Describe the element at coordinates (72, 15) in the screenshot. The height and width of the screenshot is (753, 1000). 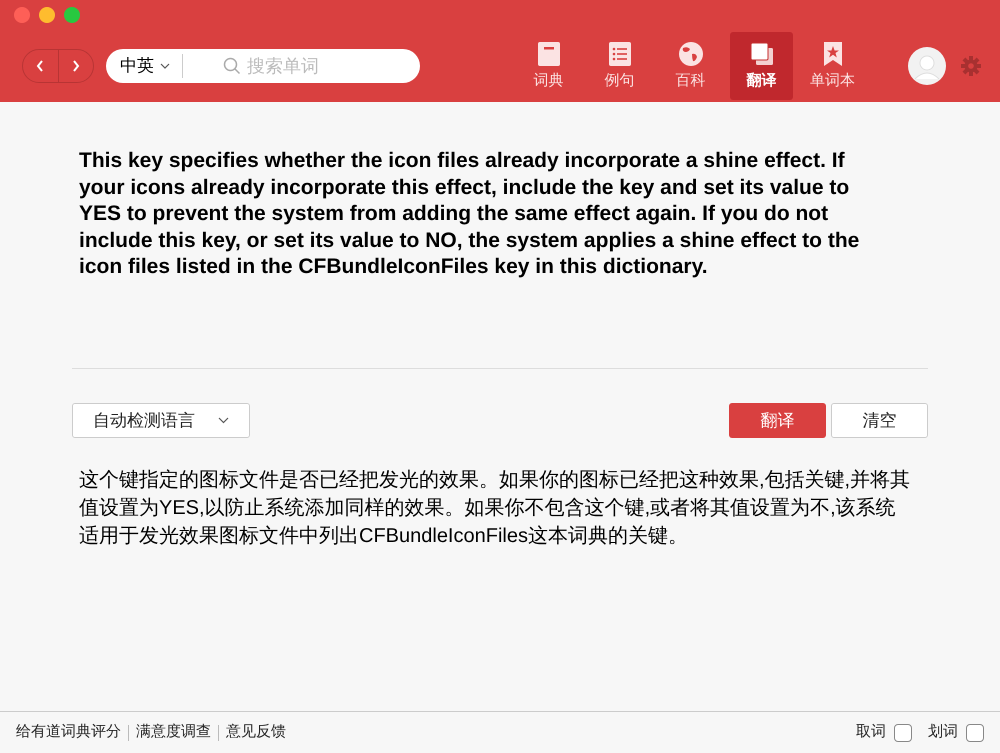
I see `zoom-window-button` at that location.